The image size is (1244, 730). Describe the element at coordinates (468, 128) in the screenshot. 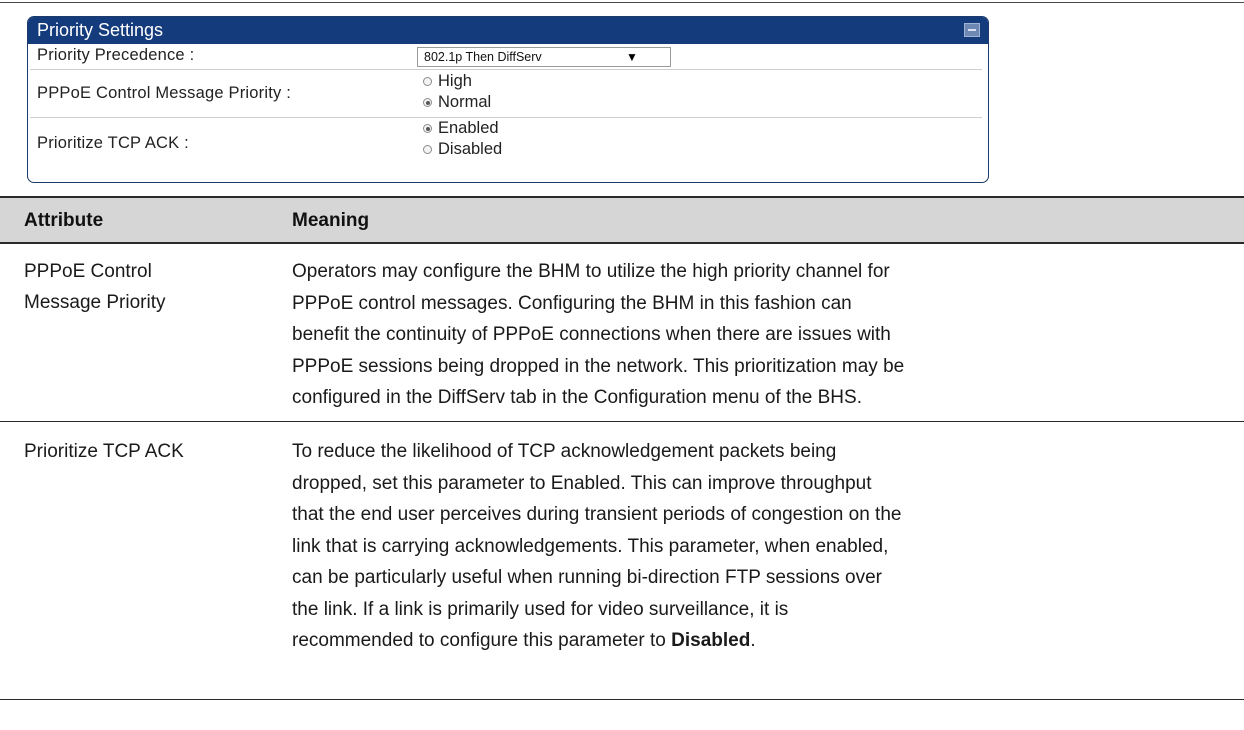

I see `tcp-enabled-label: Enabled` at that location.